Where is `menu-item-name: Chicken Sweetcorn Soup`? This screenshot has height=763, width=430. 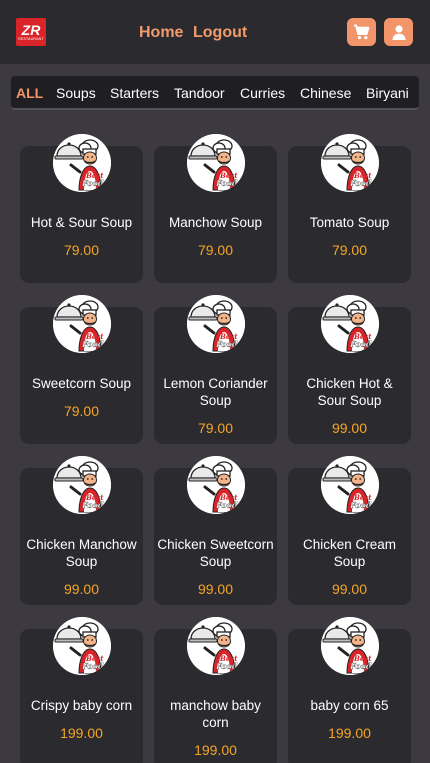
menu-item-name: Chicken Sweetcorn Soup is located at coordinates (215, 553).